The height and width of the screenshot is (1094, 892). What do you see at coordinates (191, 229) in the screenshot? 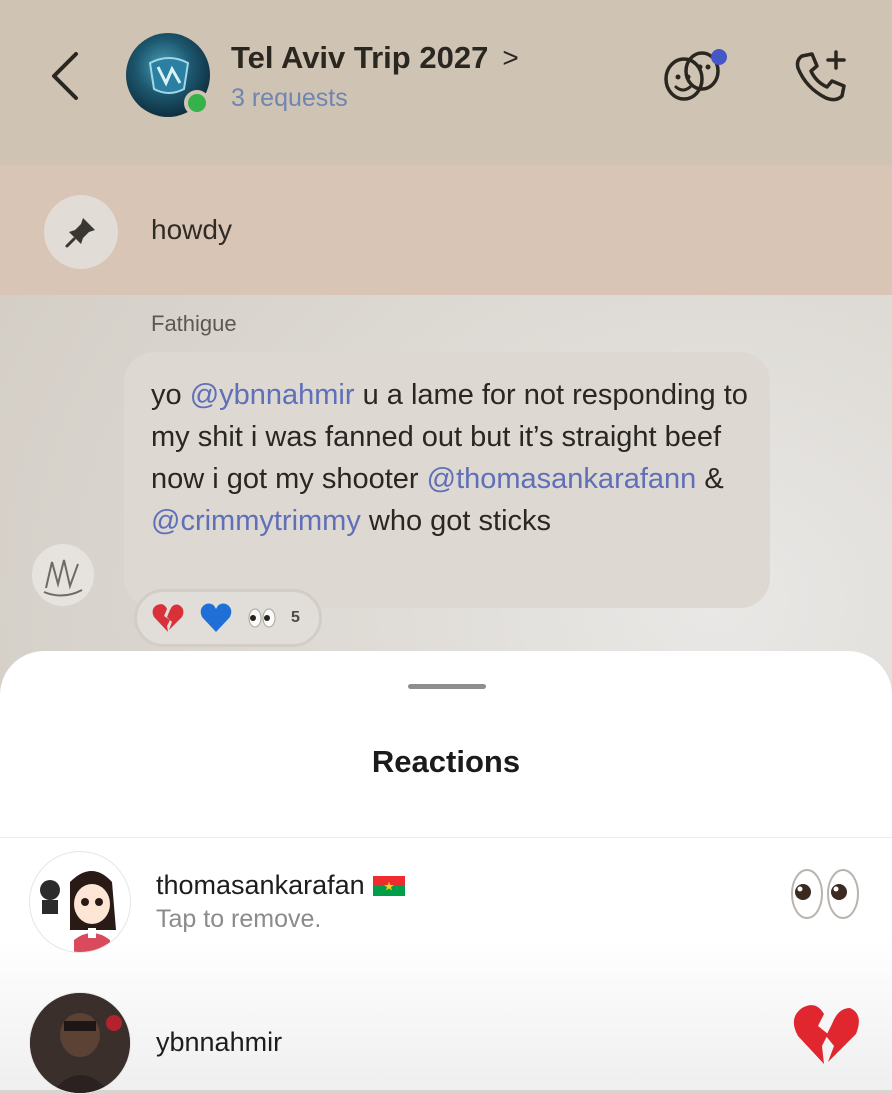
I see `pinned-message-text: howdy` at bounding box center [191, 229].